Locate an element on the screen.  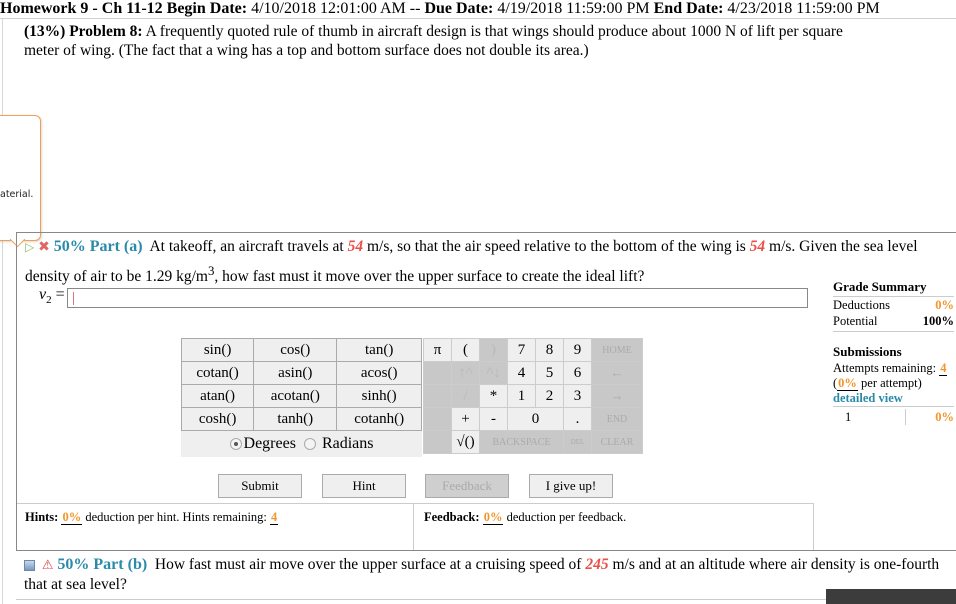
due-date-label: Due Date: is located at coordinates (459, 8).